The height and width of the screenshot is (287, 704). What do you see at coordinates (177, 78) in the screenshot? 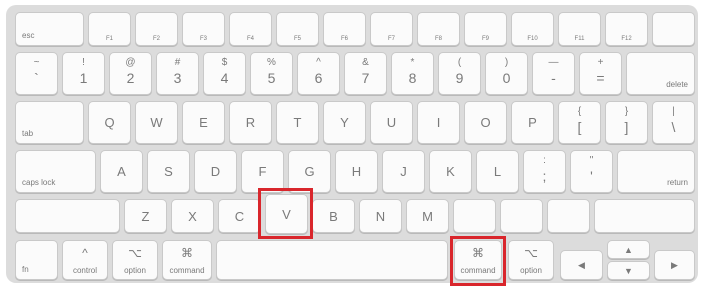
I see `key-3-base: 3` at bounding box center [177, 78].